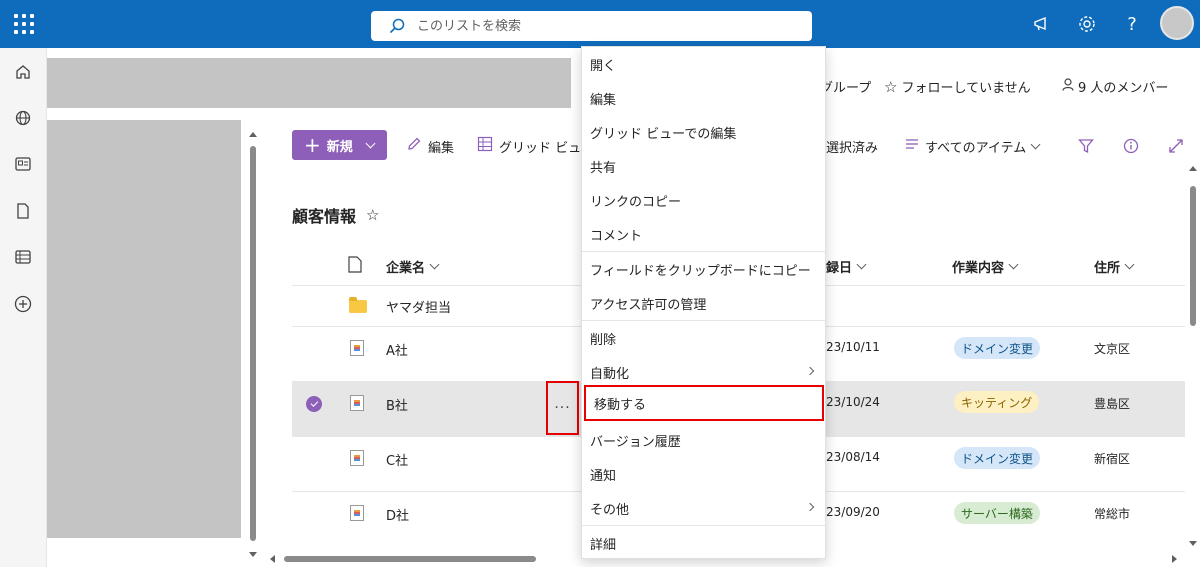 This screenshot has width=1200, height=567. I want to click on row-name: ヤマダ担当, so click(418, 306).